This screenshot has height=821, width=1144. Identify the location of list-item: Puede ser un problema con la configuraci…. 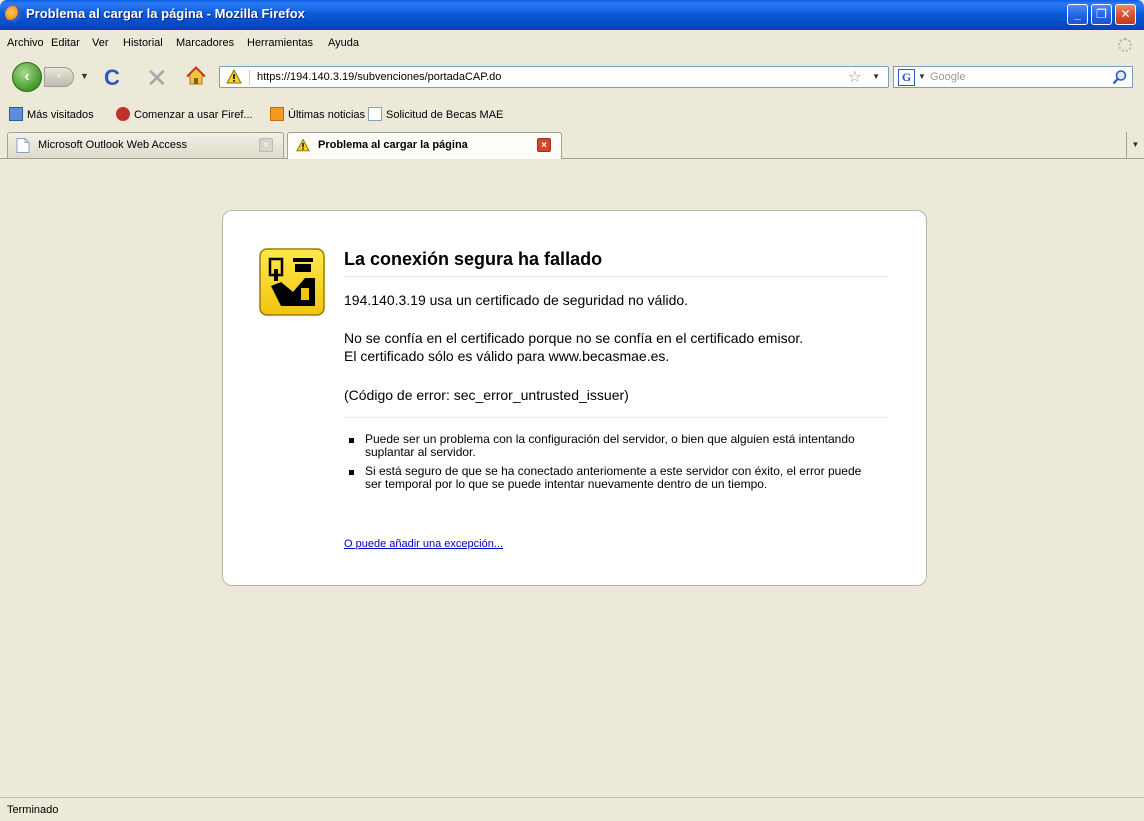
(609, 446).